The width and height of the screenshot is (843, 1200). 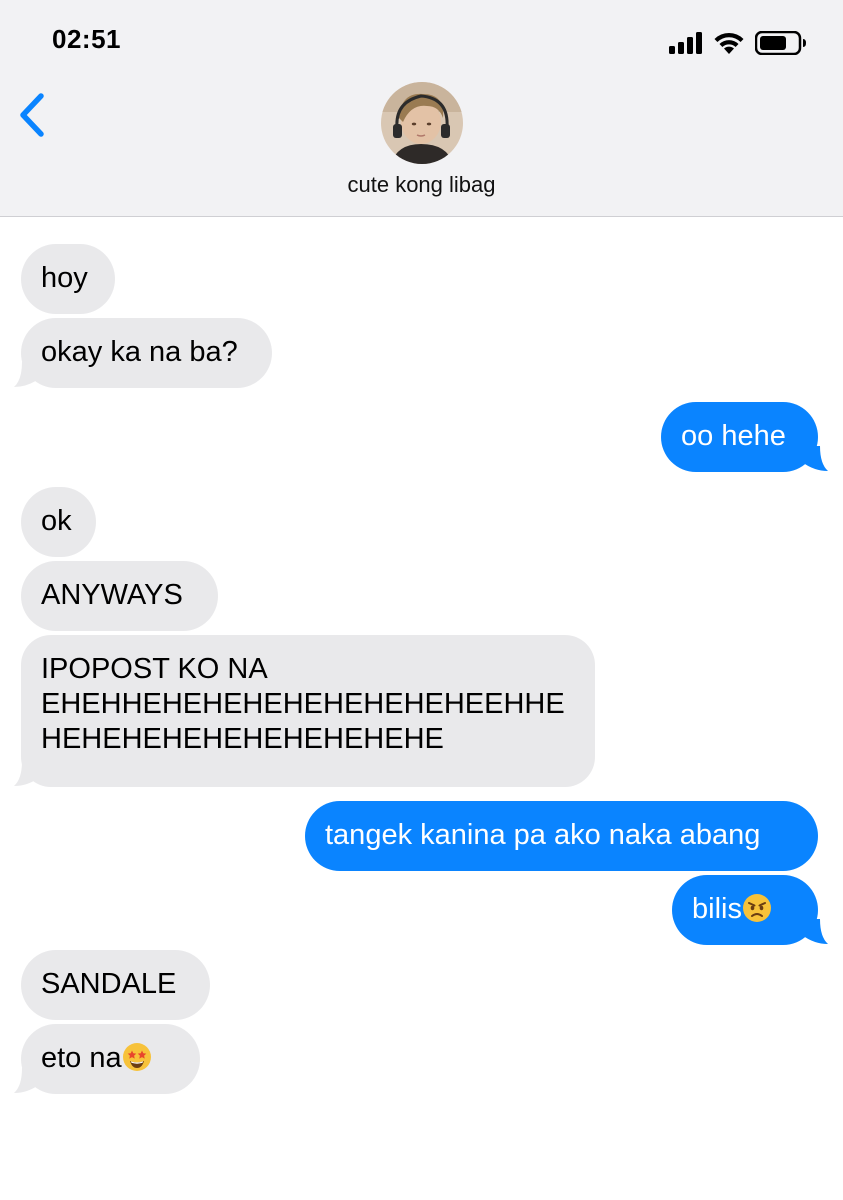 I want to click on message-text: tangek kanina pa ako naka abang, so click(x=543, y=835).